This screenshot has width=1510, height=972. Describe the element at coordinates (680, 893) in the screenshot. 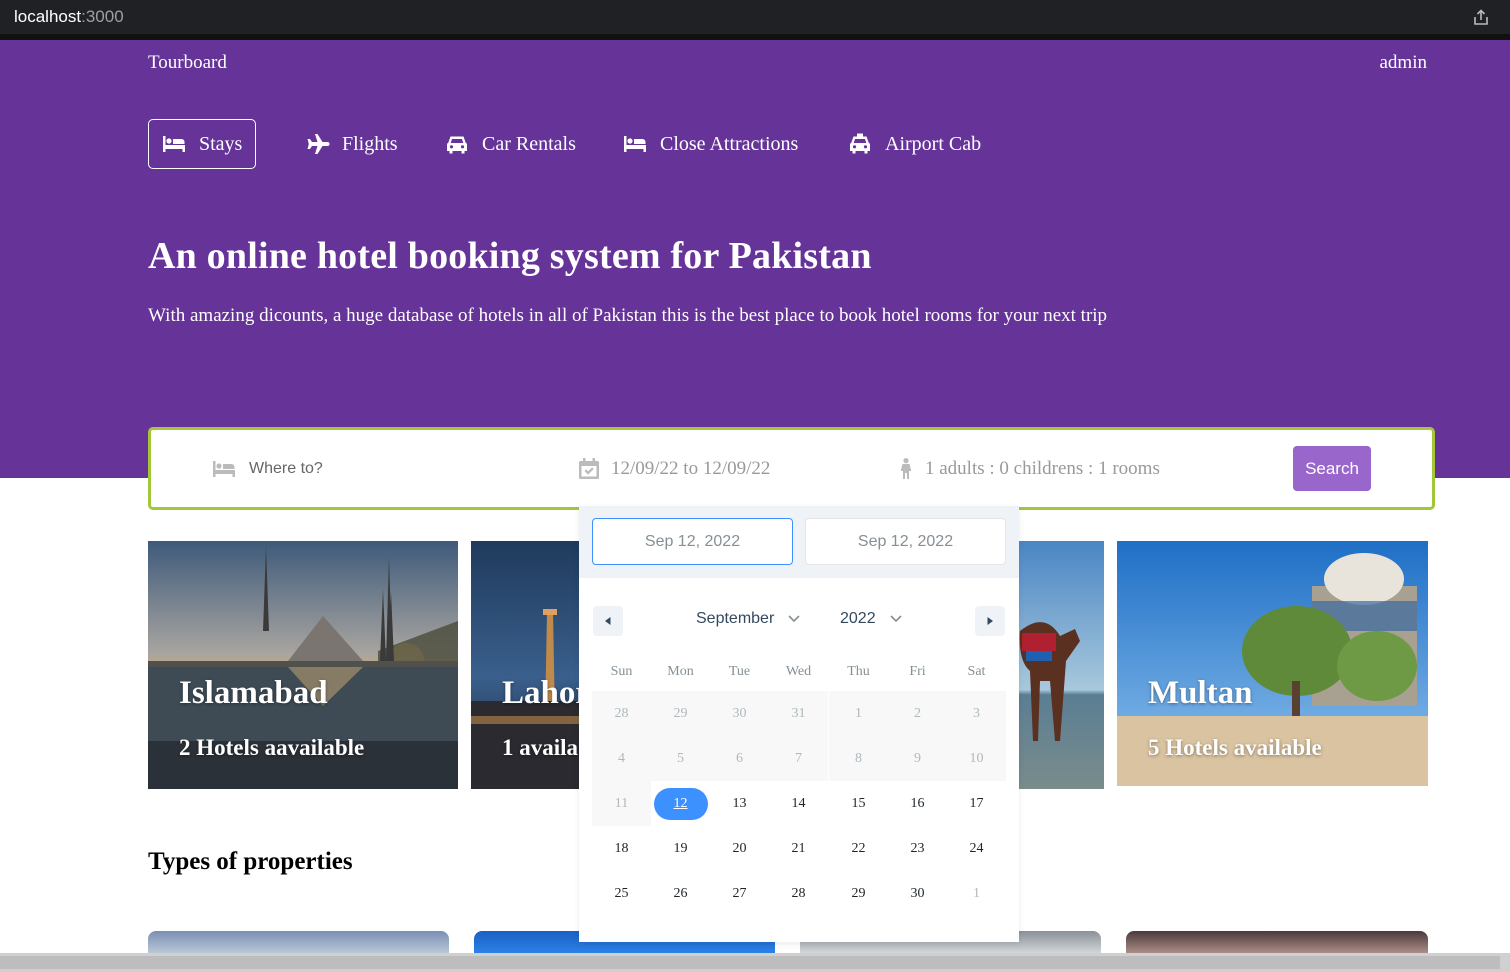

I see `calendar-day: 26` at that location.